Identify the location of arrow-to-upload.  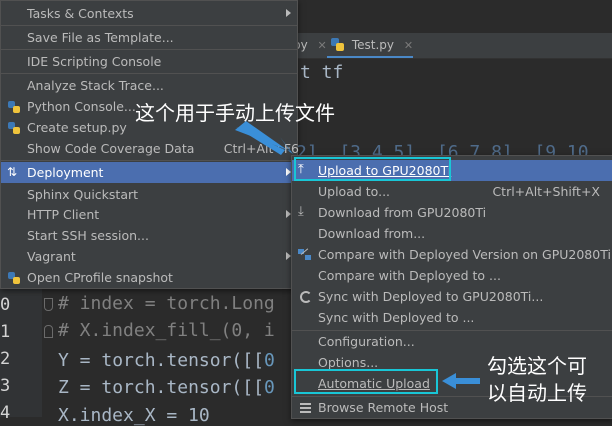
(264, 137).